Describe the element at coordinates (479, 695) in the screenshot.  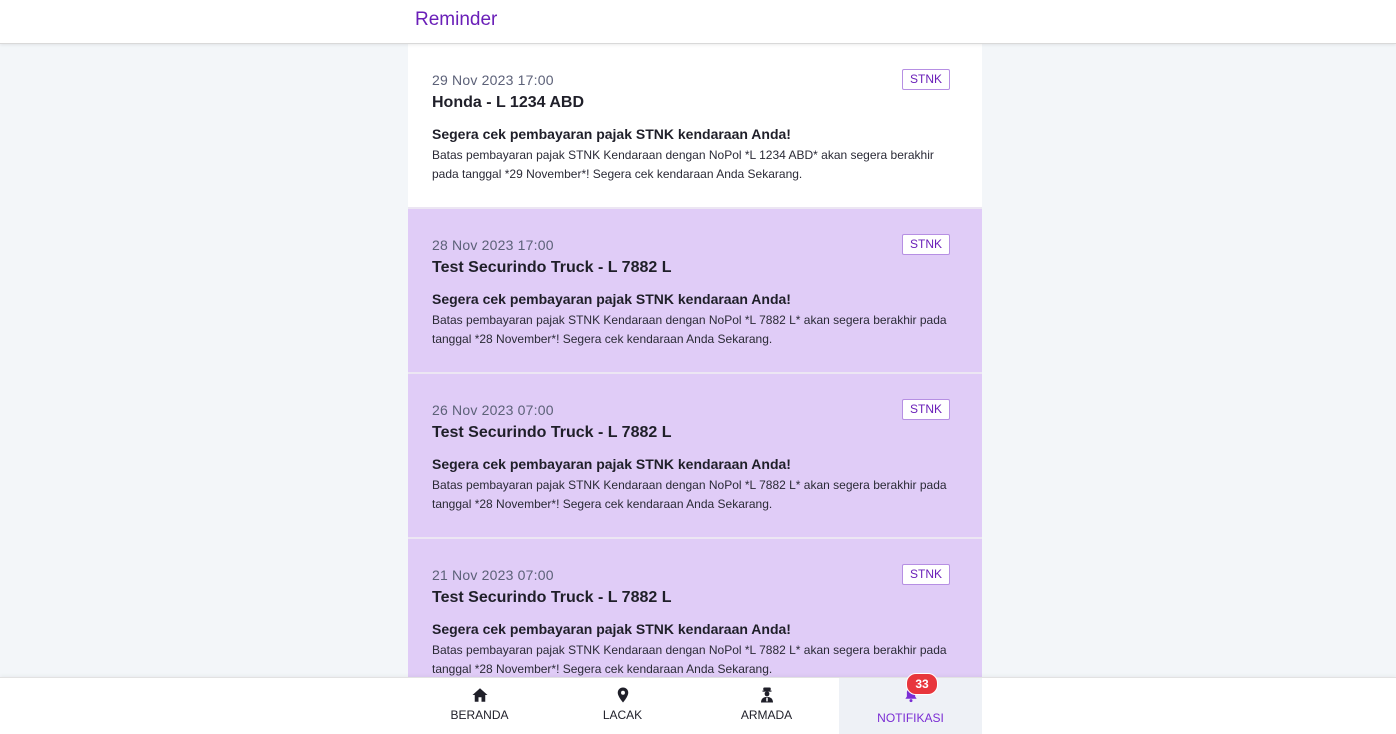
I see `home-icon` at that location.